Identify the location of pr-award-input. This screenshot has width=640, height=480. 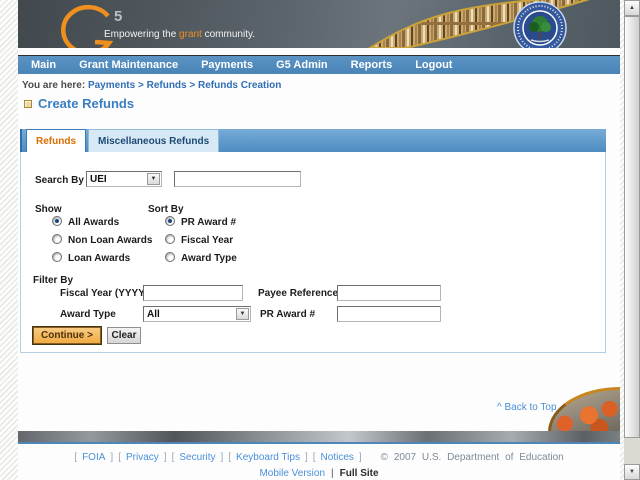
(389, 314).